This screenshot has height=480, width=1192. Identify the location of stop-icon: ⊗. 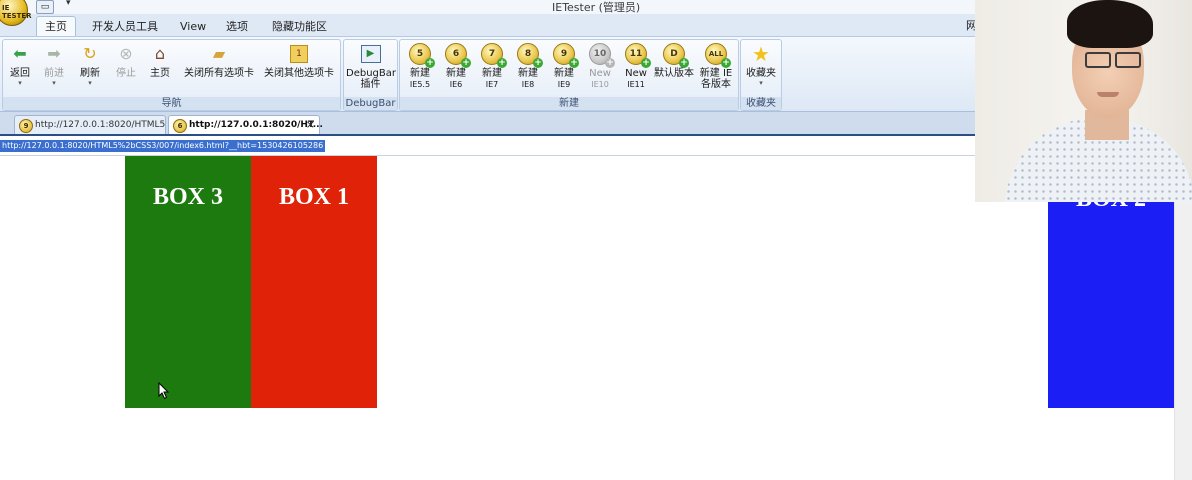
(126, 53).